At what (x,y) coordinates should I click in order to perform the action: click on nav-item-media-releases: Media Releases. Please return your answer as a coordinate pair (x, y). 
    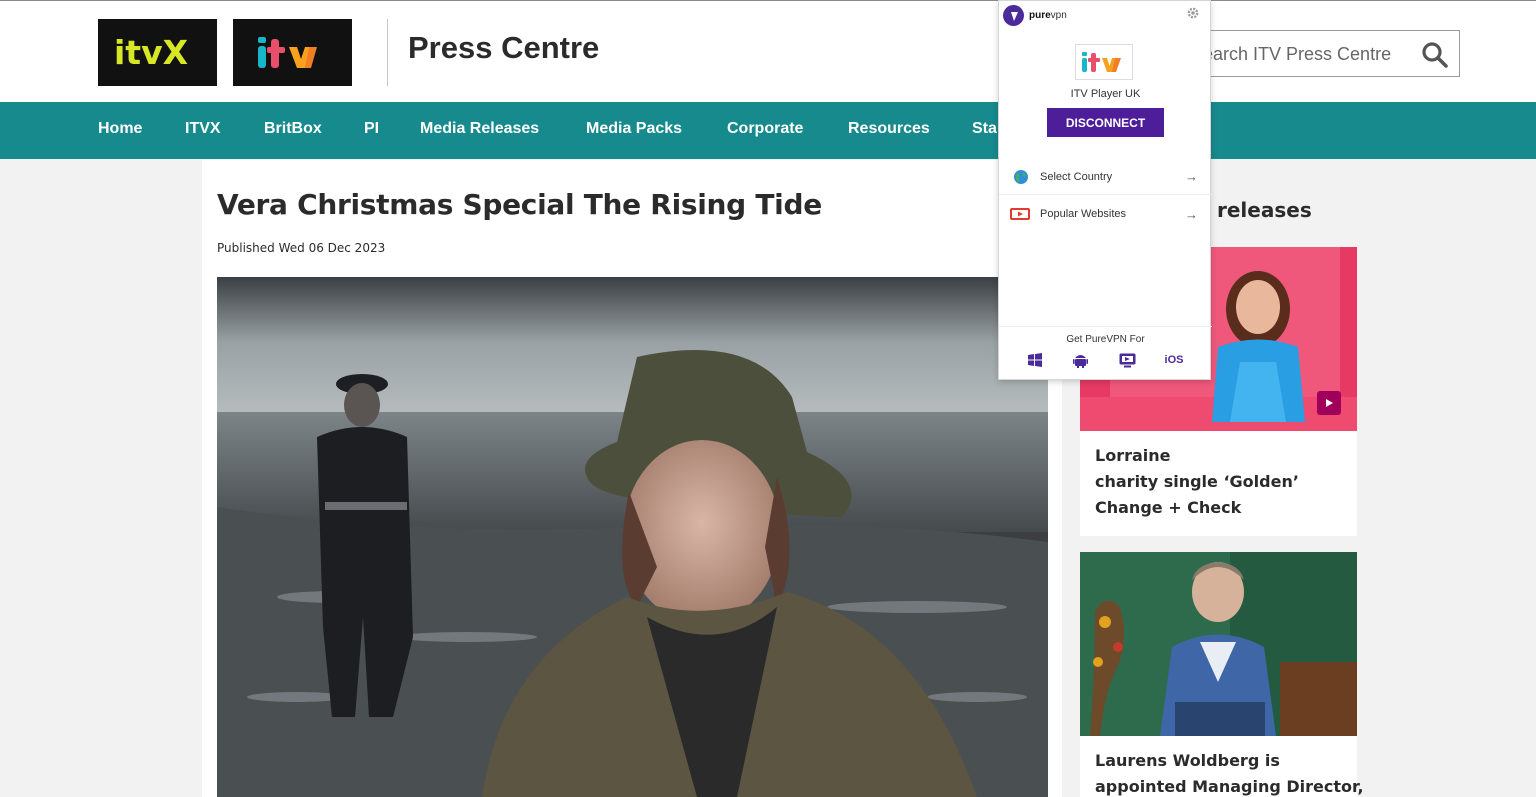
    Looking at the image, I should click on (479, 129).